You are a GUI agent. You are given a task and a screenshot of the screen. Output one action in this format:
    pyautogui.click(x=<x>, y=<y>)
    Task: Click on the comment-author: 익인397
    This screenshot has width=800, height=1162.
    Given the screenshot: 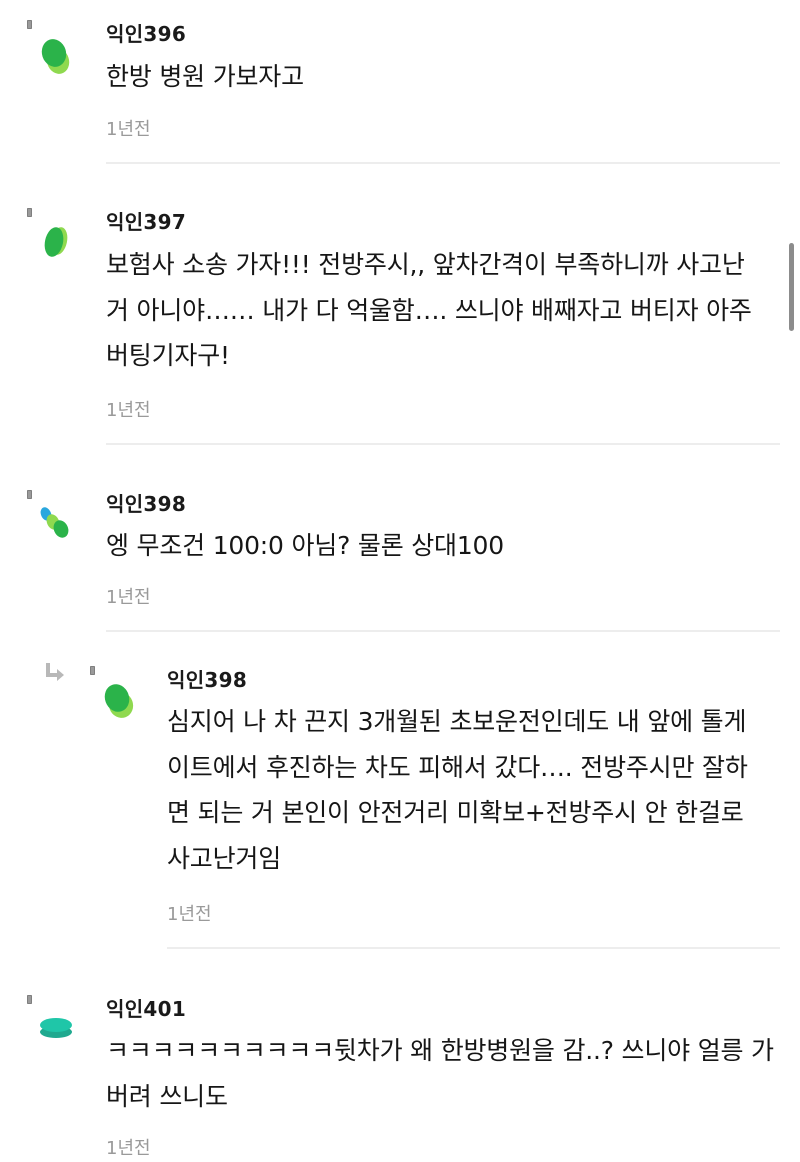 What is the action you would take?
    pyautogui.click(x=146, y=220)
    